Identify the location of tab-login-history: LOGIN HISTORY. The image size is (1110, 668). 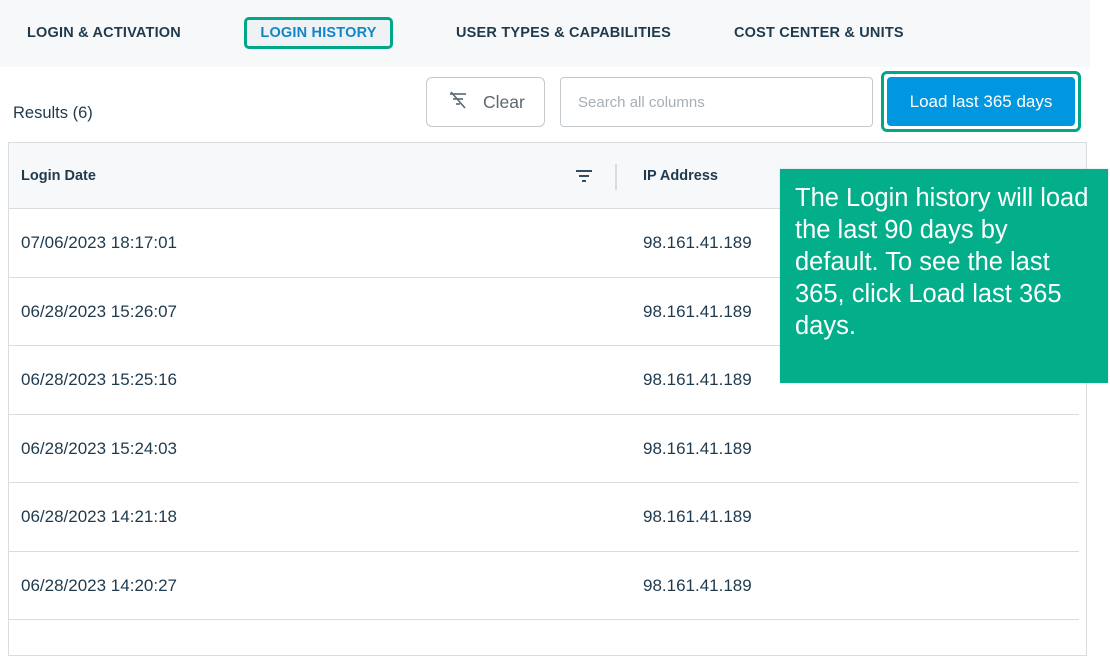
(318, 33).